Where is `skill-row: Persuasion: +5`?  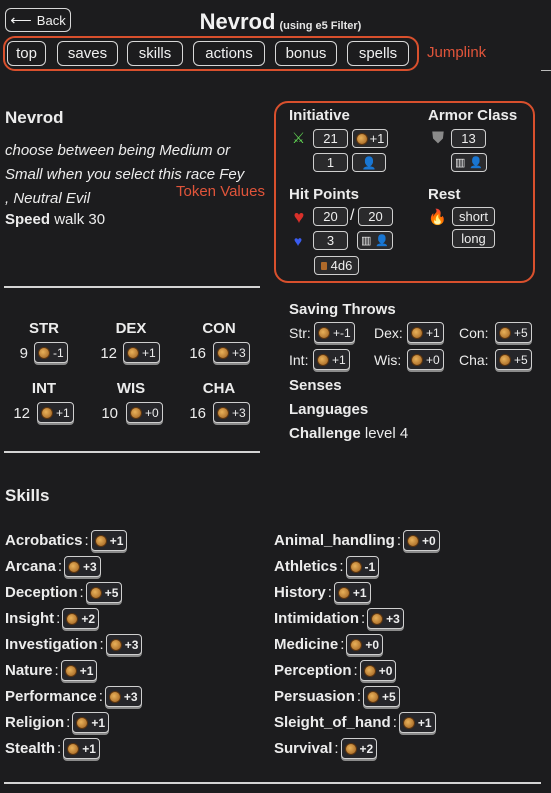
skill-row: Persuasion: +5 is located at coordinates (337, 696).